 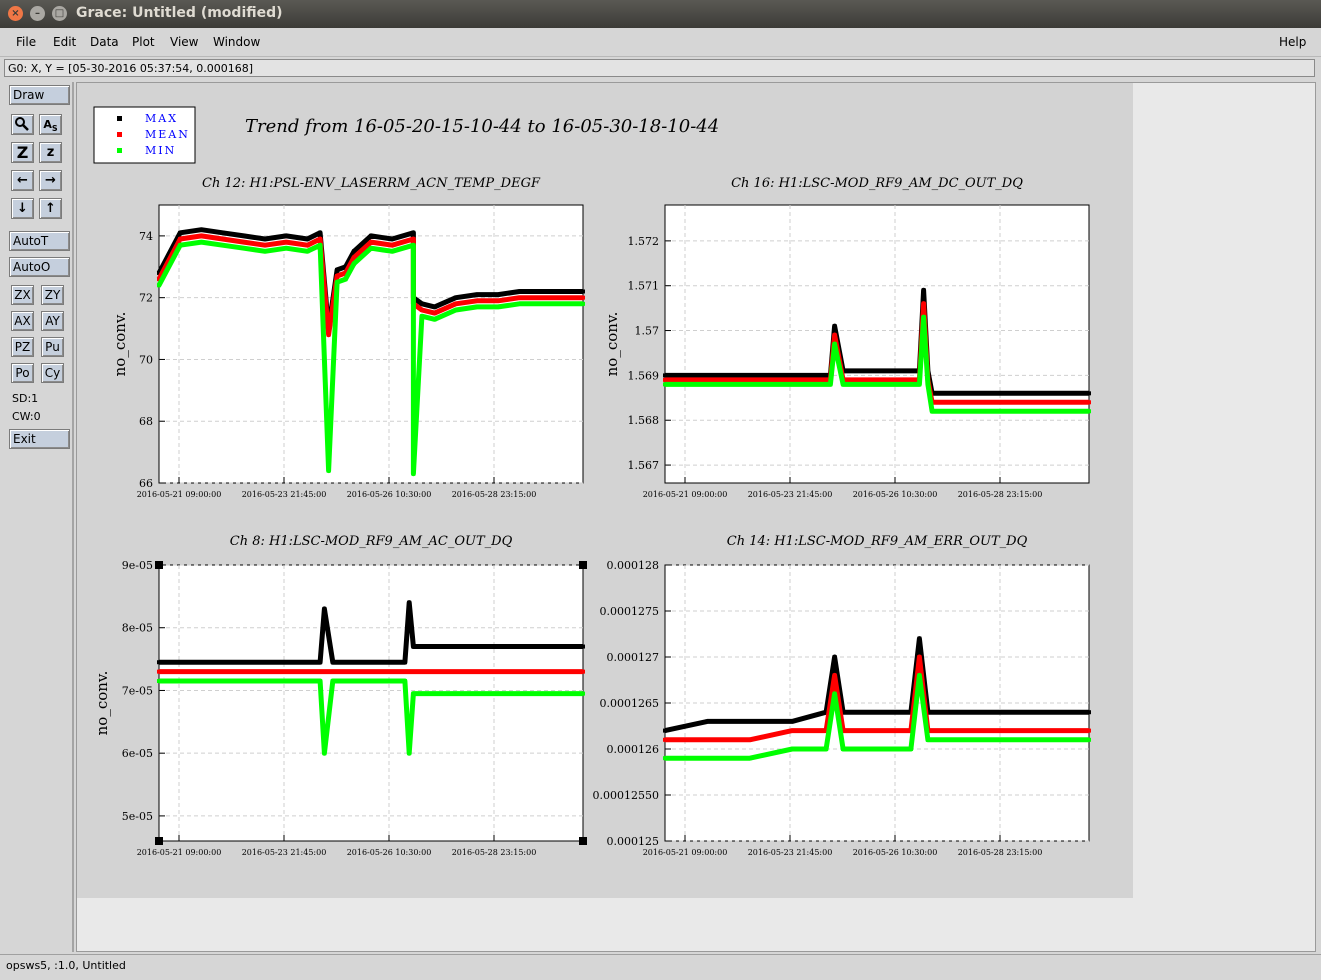 What do you see at coordinates (371, 183) in the screenshot?
I see `chart-title: Ch 12: H1:PSL-ENV_LASERRM_ACN_TEMP_DEGF` at bounding box center [371, 183].